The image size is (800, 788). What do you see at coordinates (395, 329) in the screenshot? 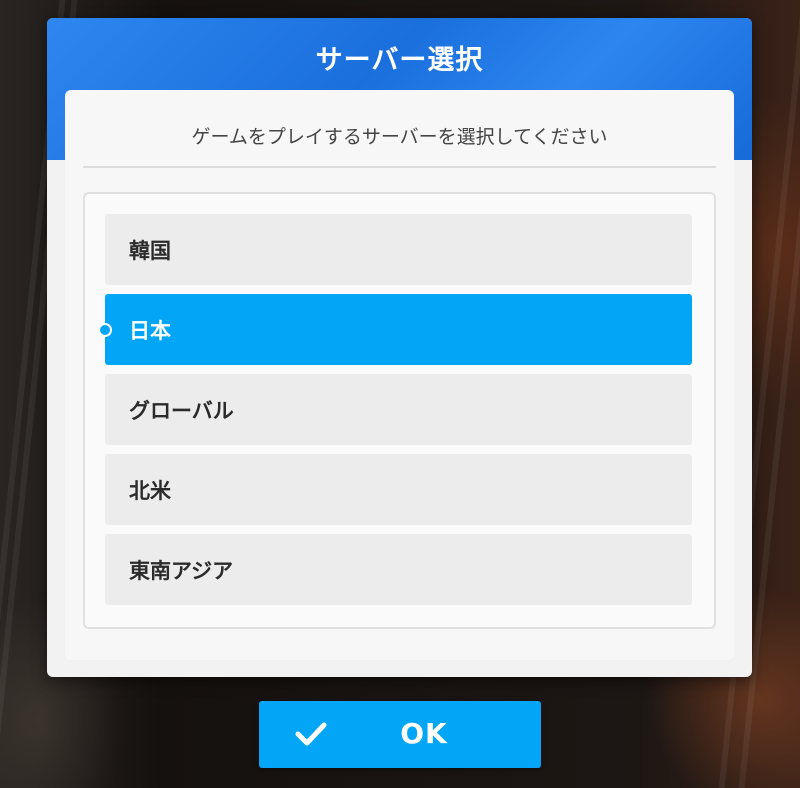
I see `server-option-japan: 日本` at bounding box center [395, 329].